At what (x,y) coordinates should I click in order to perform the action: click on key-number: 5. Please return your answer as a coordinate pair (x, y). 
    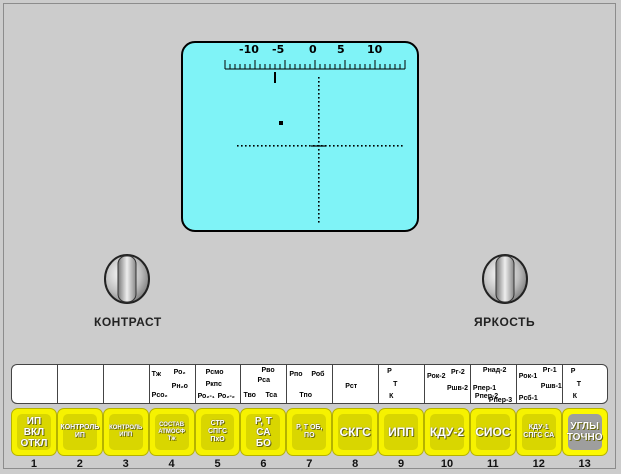
    Looking at the image, I should click on (217, 464).